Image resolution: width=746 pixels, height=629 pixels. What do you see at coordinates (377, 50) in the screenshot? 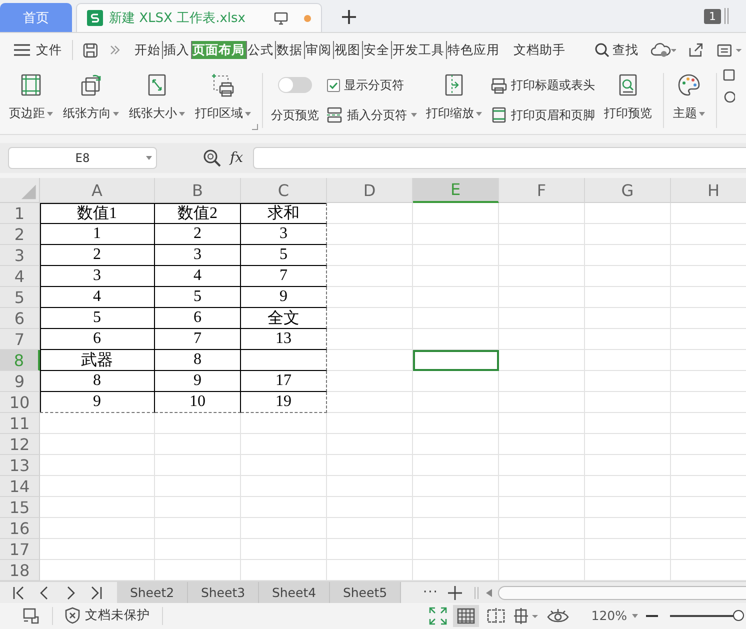
I see `menu-tab: 安全` at bounding box center [377, 50].